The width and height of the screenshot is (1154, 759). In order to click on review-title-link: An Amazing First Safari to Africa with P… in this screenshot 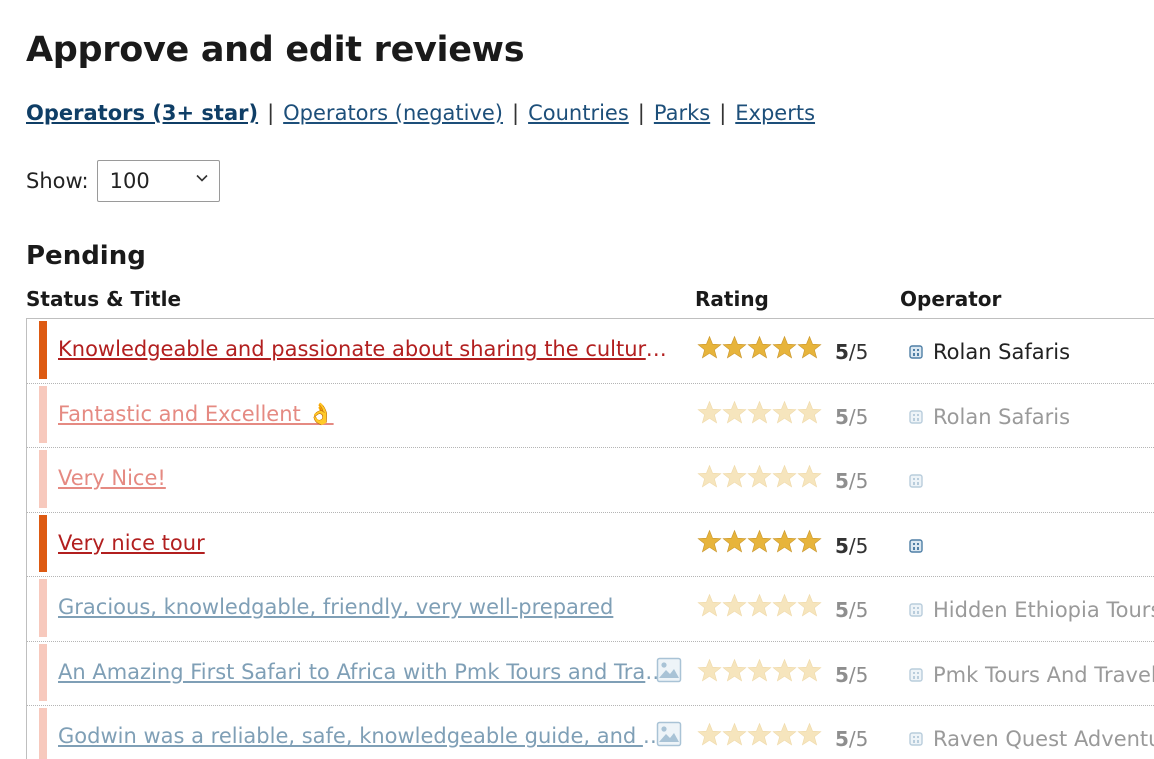, I will do `click(365, 672)`.